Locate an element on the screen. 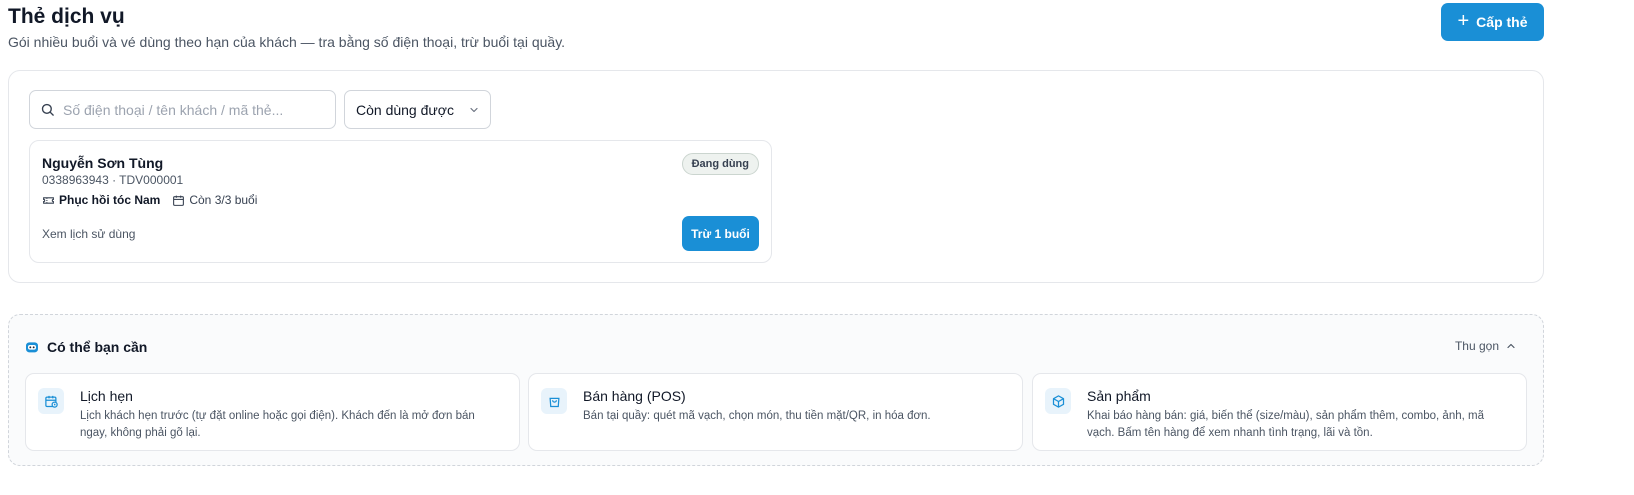 This screenshot has height=495, width=1634. ticket-icon is located at coordinates (48, 200).